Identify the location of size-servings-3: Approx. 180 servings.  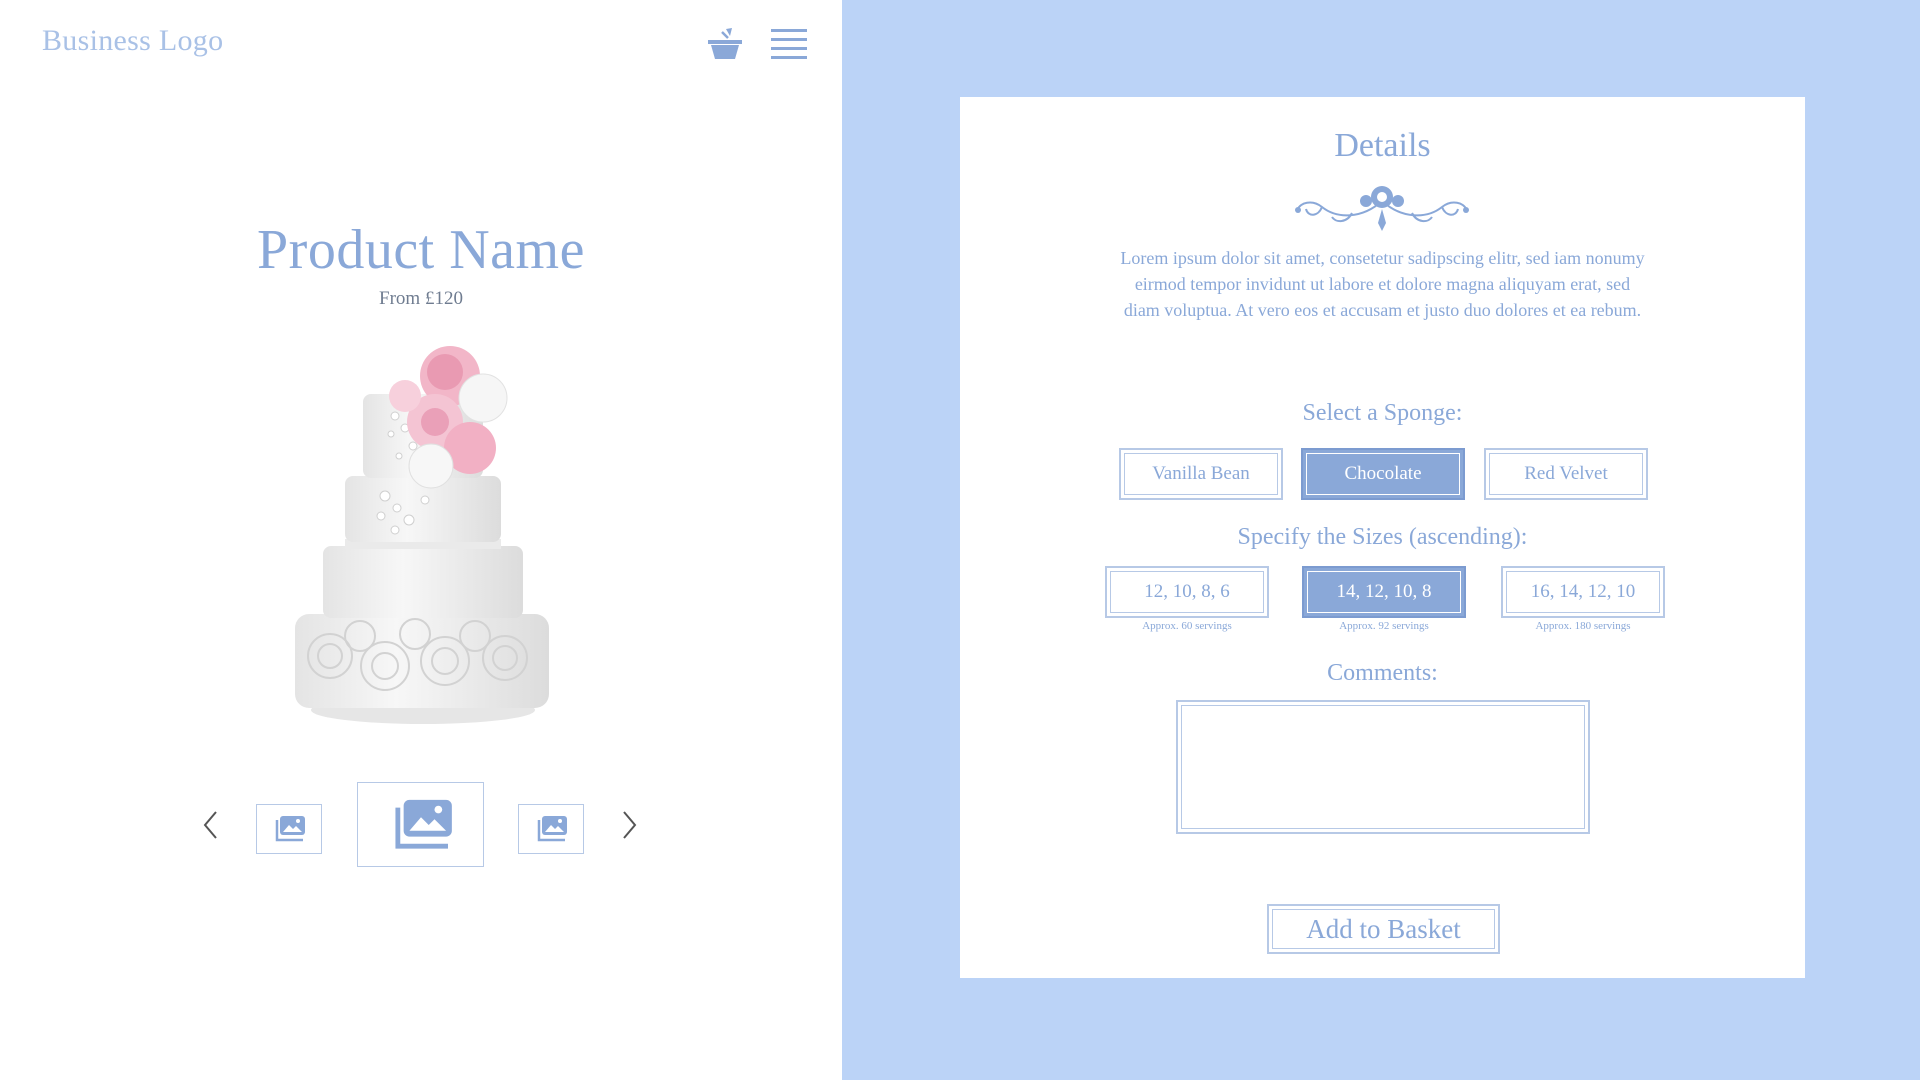
(1583, 626).